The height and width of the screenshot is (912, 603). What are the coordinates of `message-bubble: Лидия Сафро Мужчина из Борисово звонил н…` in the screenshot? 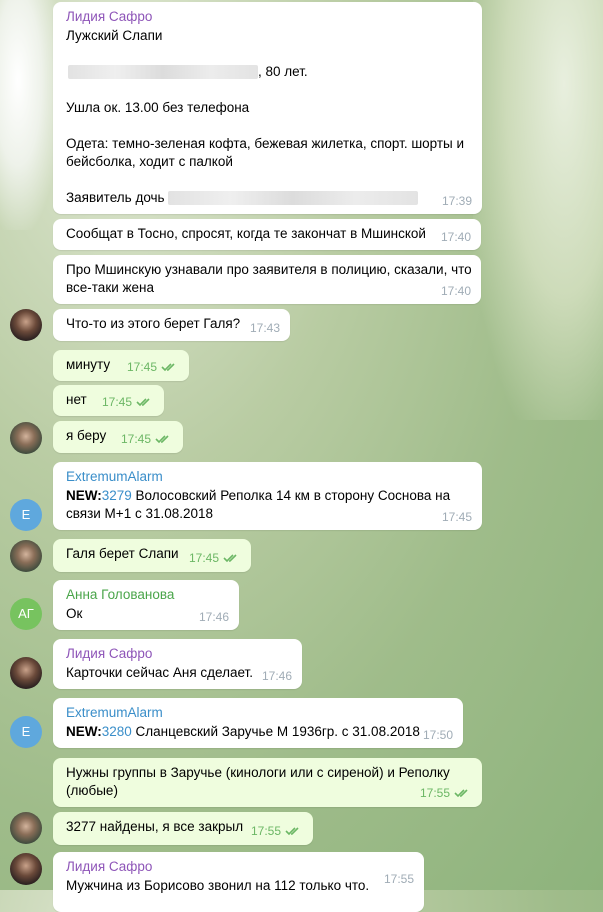 It's located at (238, 882).